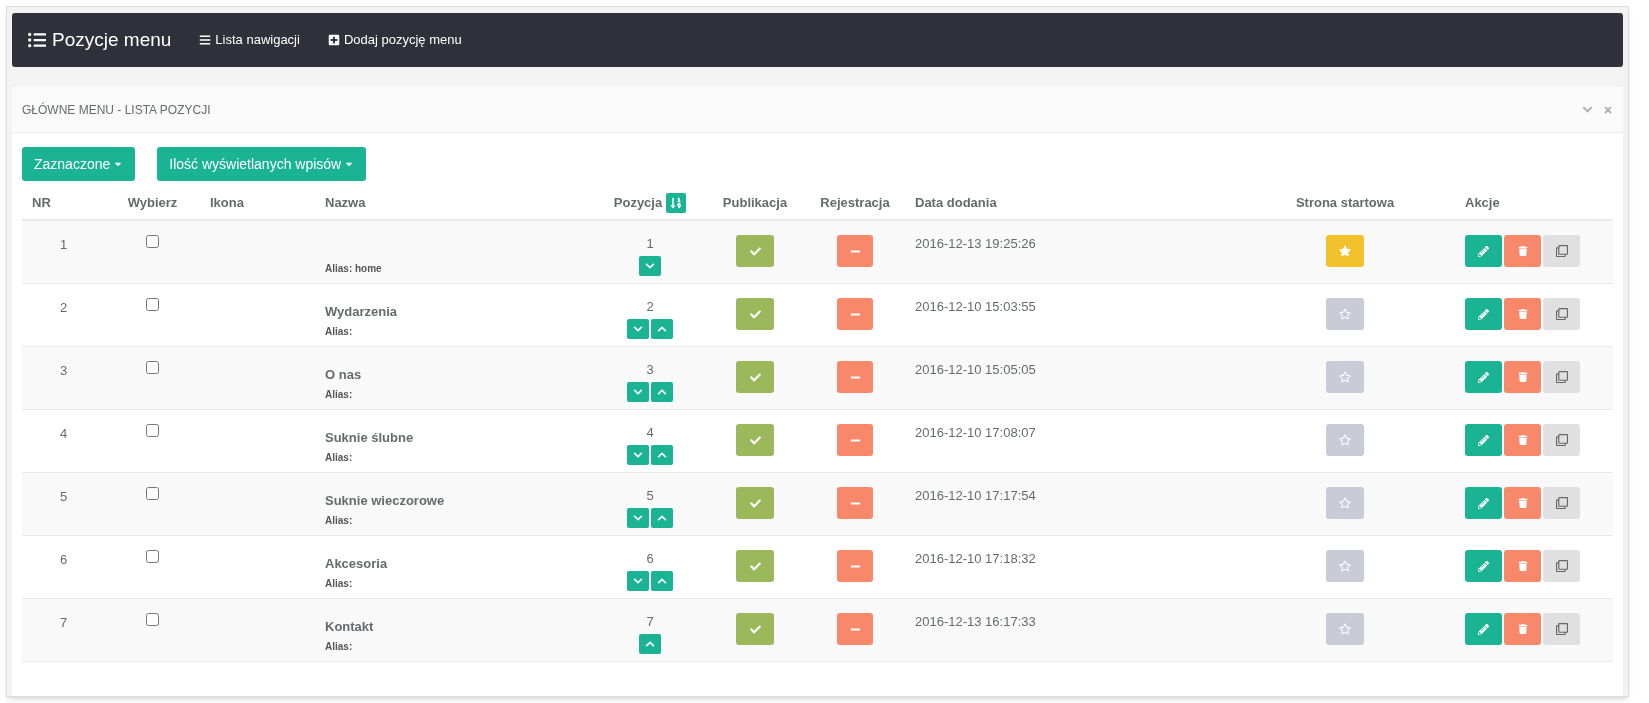 The width and height of the screenshot is (1649, 703). I want to click on trash-icon, so click(1522, 314).